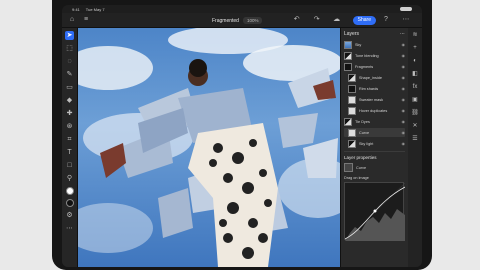  What do you see at coordinates (358, 44) in the screenshot?
I see `layer-name: Sky` at bounding box center [358, 44].